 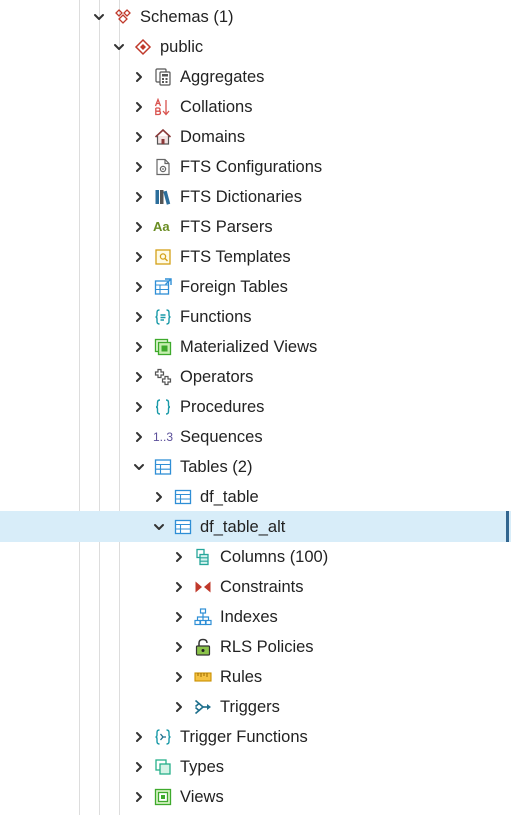 I want to click on tree-node-label: Trigger Functions, so click(x=244, y=737).